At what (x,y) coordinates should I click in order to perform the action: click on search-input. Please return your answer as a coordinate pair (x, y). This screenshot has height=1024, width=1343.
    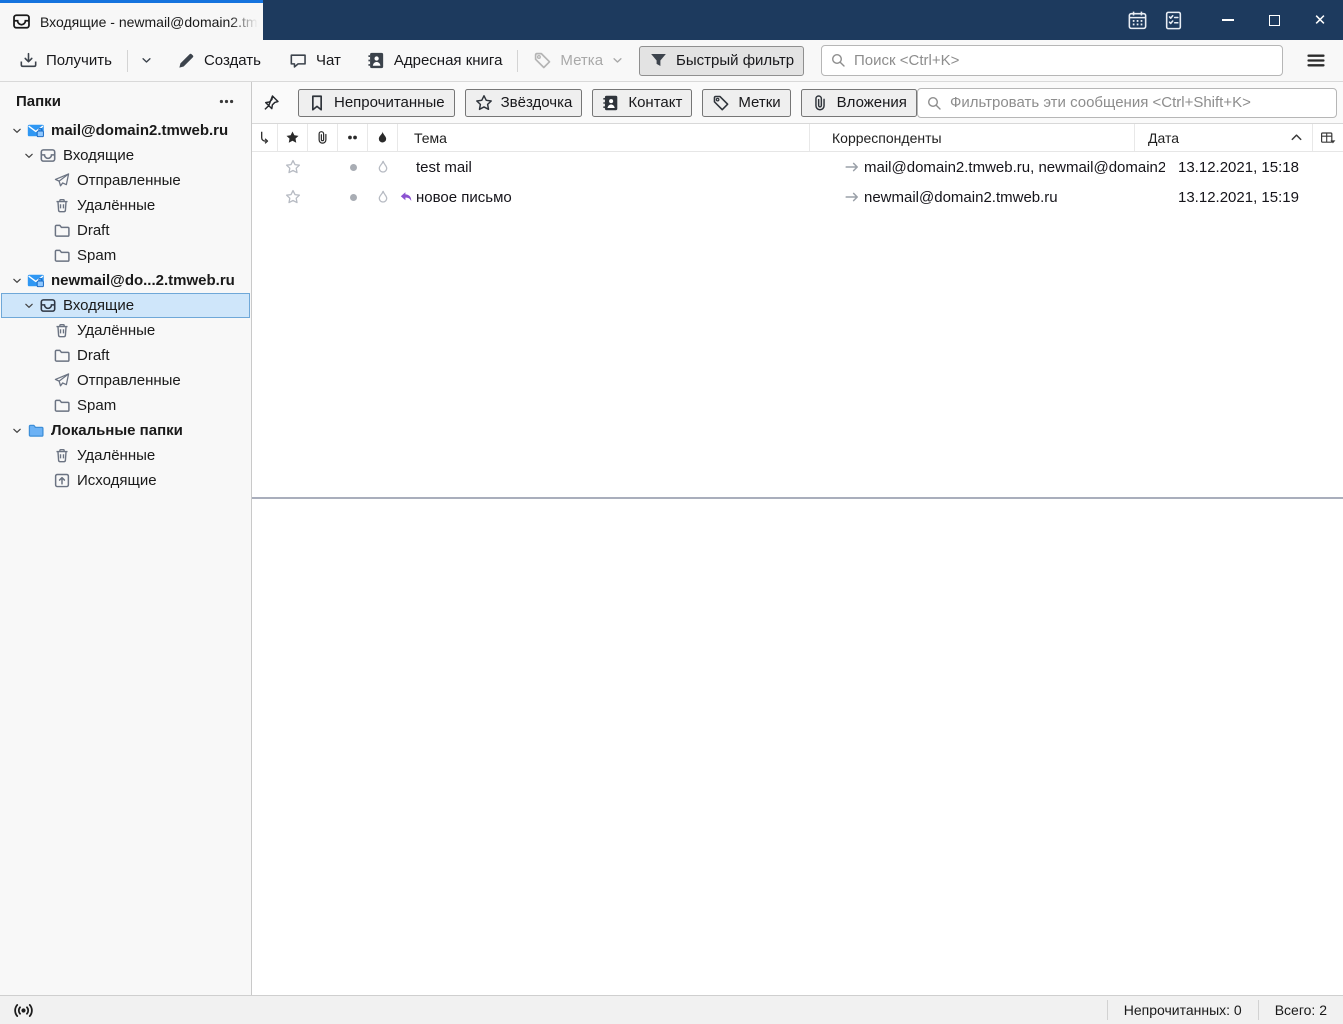
    Looking at the image, I should click on (1052, 60).